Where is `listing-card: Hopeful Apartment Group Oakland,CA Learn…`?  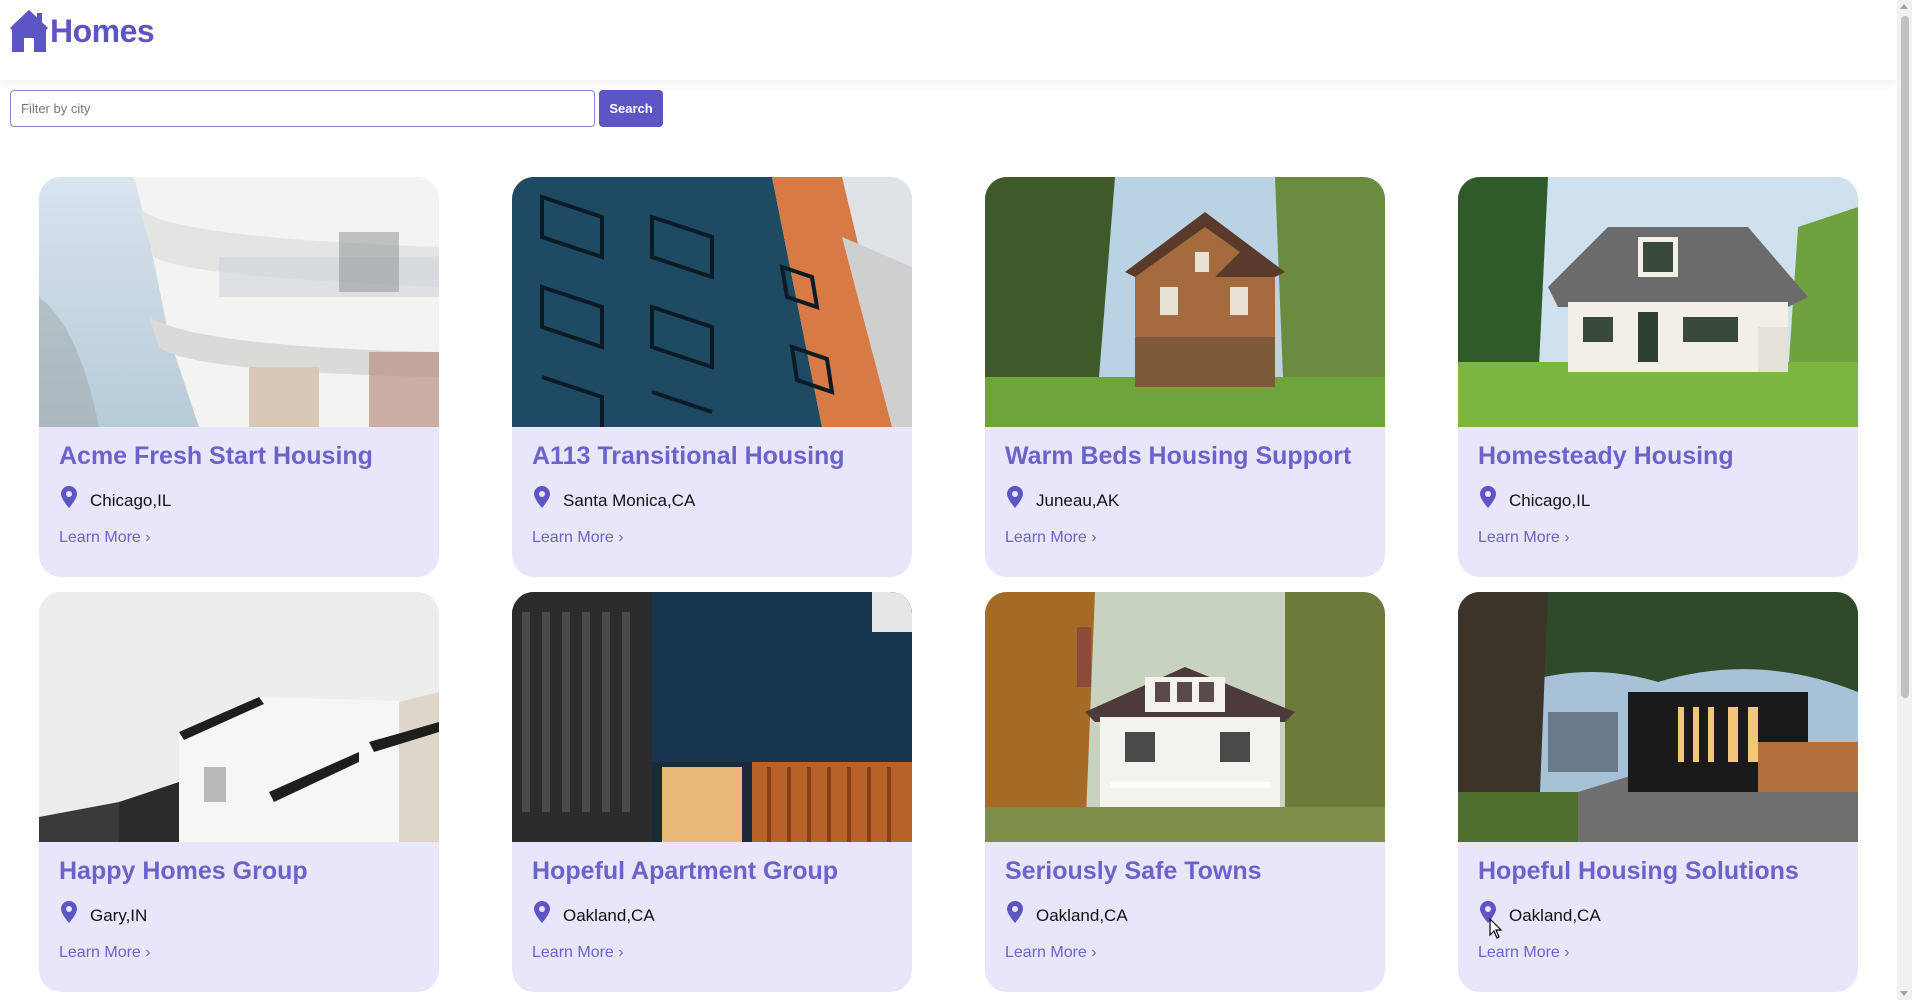 listing-card: Hopeful Apartment Group Oakland,CA Learn… is located at coordinates (712, 792).